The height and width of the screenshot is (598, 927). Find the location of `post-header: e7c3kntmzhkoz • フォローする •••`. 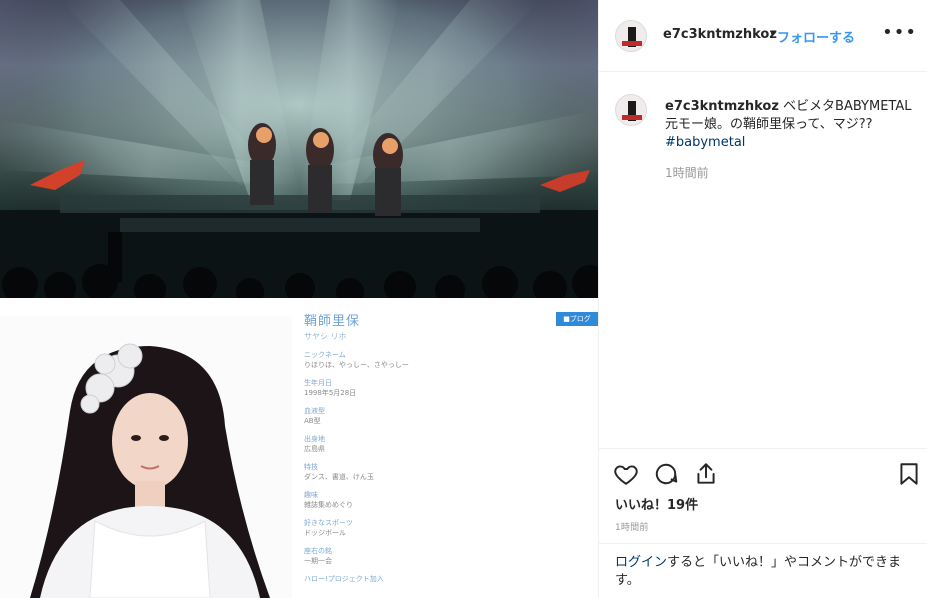

post-header: e7c3kntmzhkoz • フォローする ••• is located at coordinates (763, 36).